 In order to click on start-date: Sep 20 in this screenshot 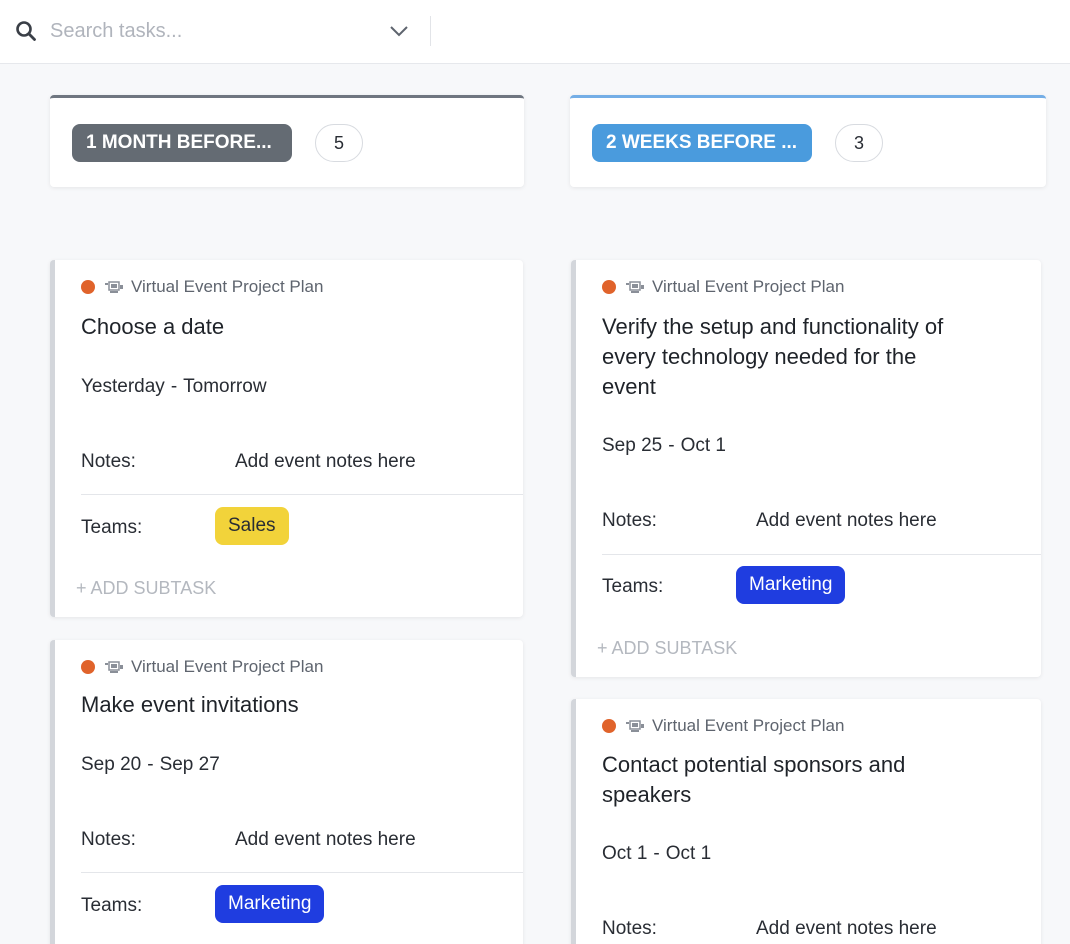, I will do `click(111, 764)`.